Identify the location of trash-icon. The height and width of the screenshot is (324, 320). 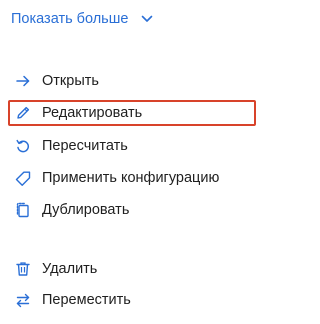
(23, 269).